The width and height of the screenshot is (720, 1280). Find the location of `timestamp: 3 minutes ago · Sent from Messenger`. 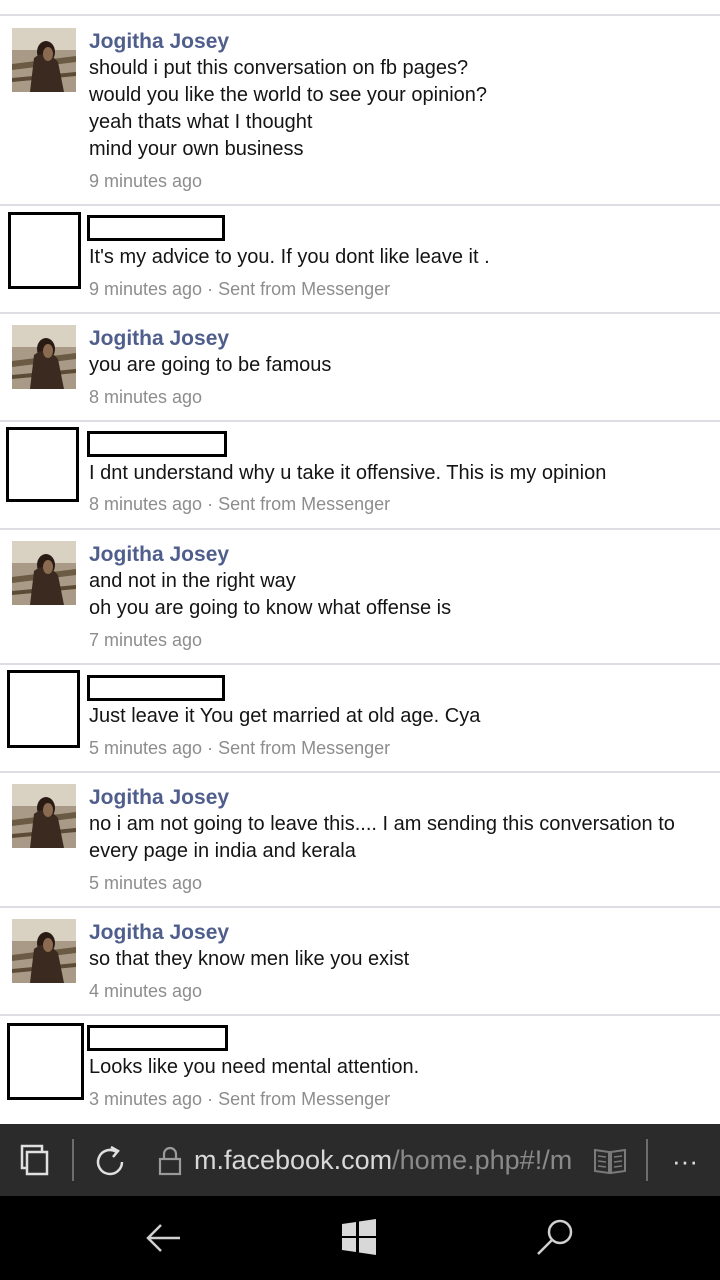

timestamp: 3 minutes ago · Sent from Messenger is located at coordinates (240, 1099).